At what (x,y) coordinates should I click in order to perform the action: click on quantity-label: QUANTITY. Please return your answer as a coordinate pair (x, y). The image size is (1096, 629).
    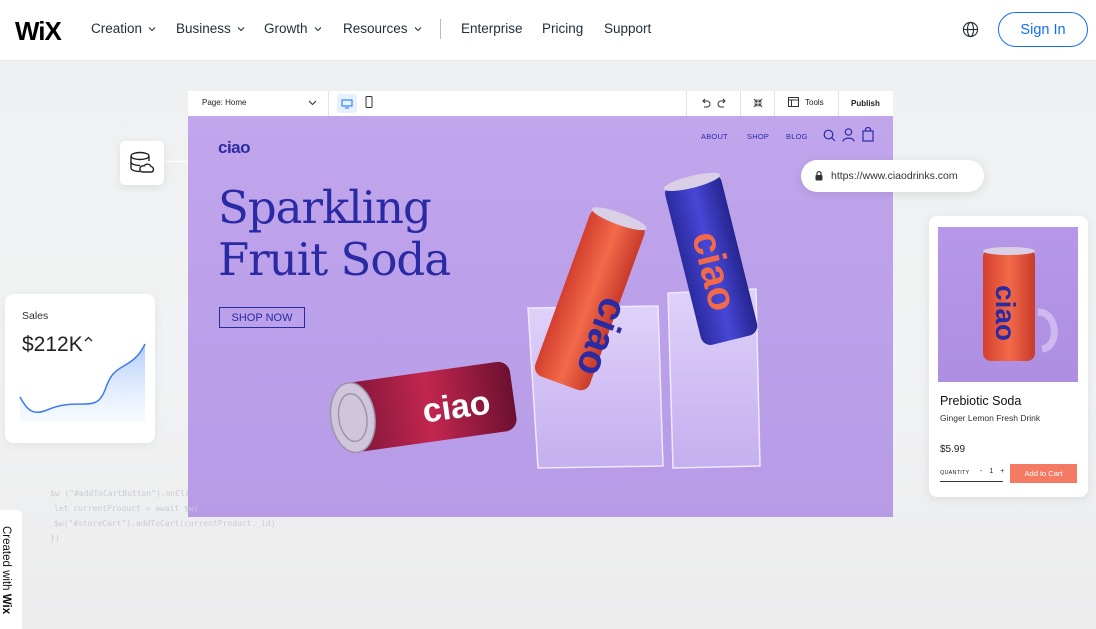
    Looking at the image, I should click on (955, 473).